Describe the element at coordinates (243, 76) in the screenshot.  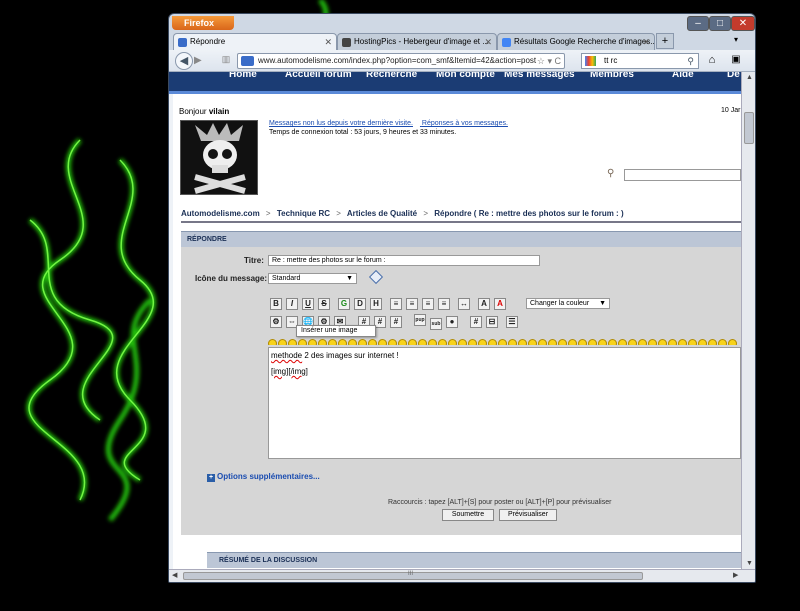
I see `menu-home: Home` at that location.